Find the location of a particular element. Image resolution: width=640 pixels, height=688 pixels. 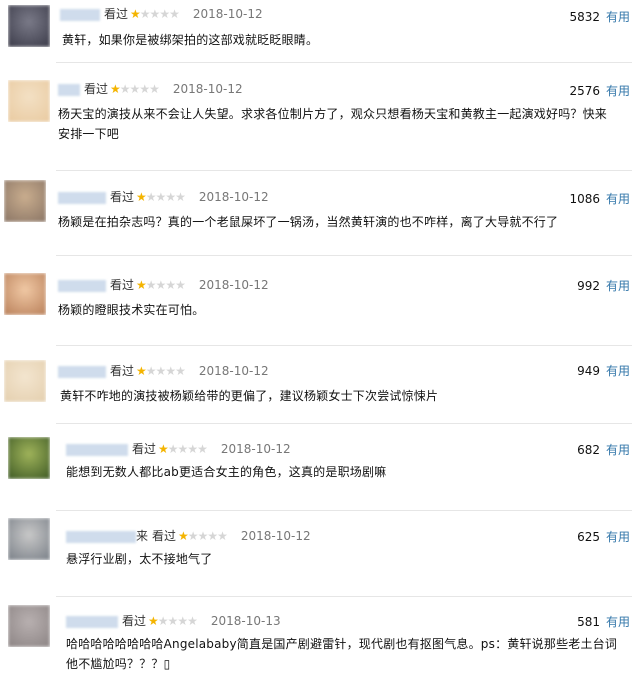

vote-box: 992 有用 is located at coordinates (603, 286).